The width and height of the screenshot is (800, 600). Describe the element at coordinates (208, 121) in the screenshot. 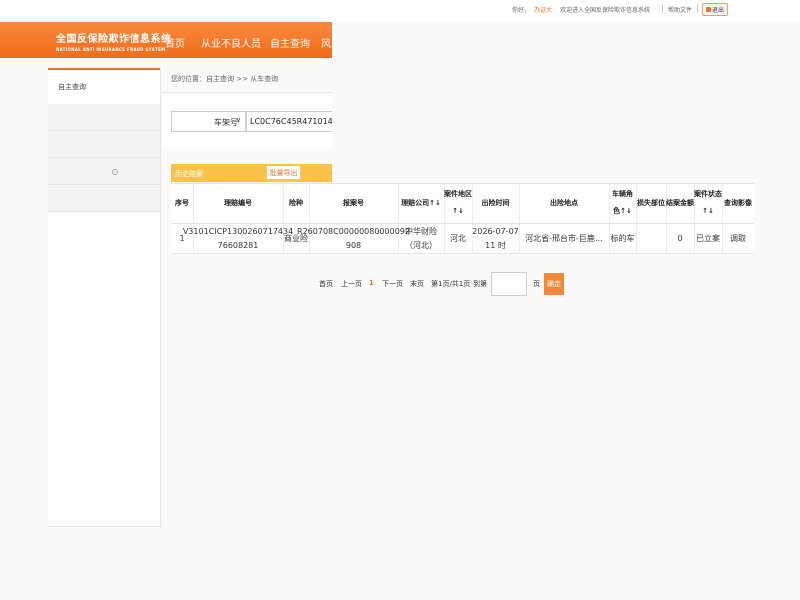

I see `search-type-select: 车架号 ∨` at that location.